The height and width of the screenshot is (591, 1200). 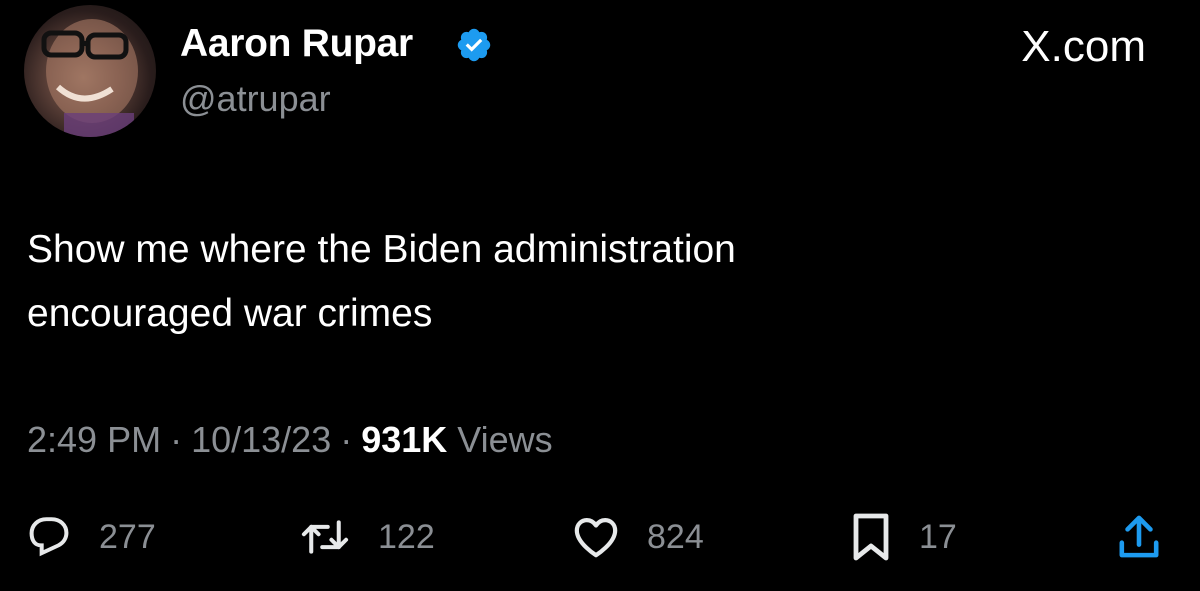 What do you see at coordinates (904, 537) in the screenshot?
I see `bookmark-button: 17` at bounding box center [904, 537].